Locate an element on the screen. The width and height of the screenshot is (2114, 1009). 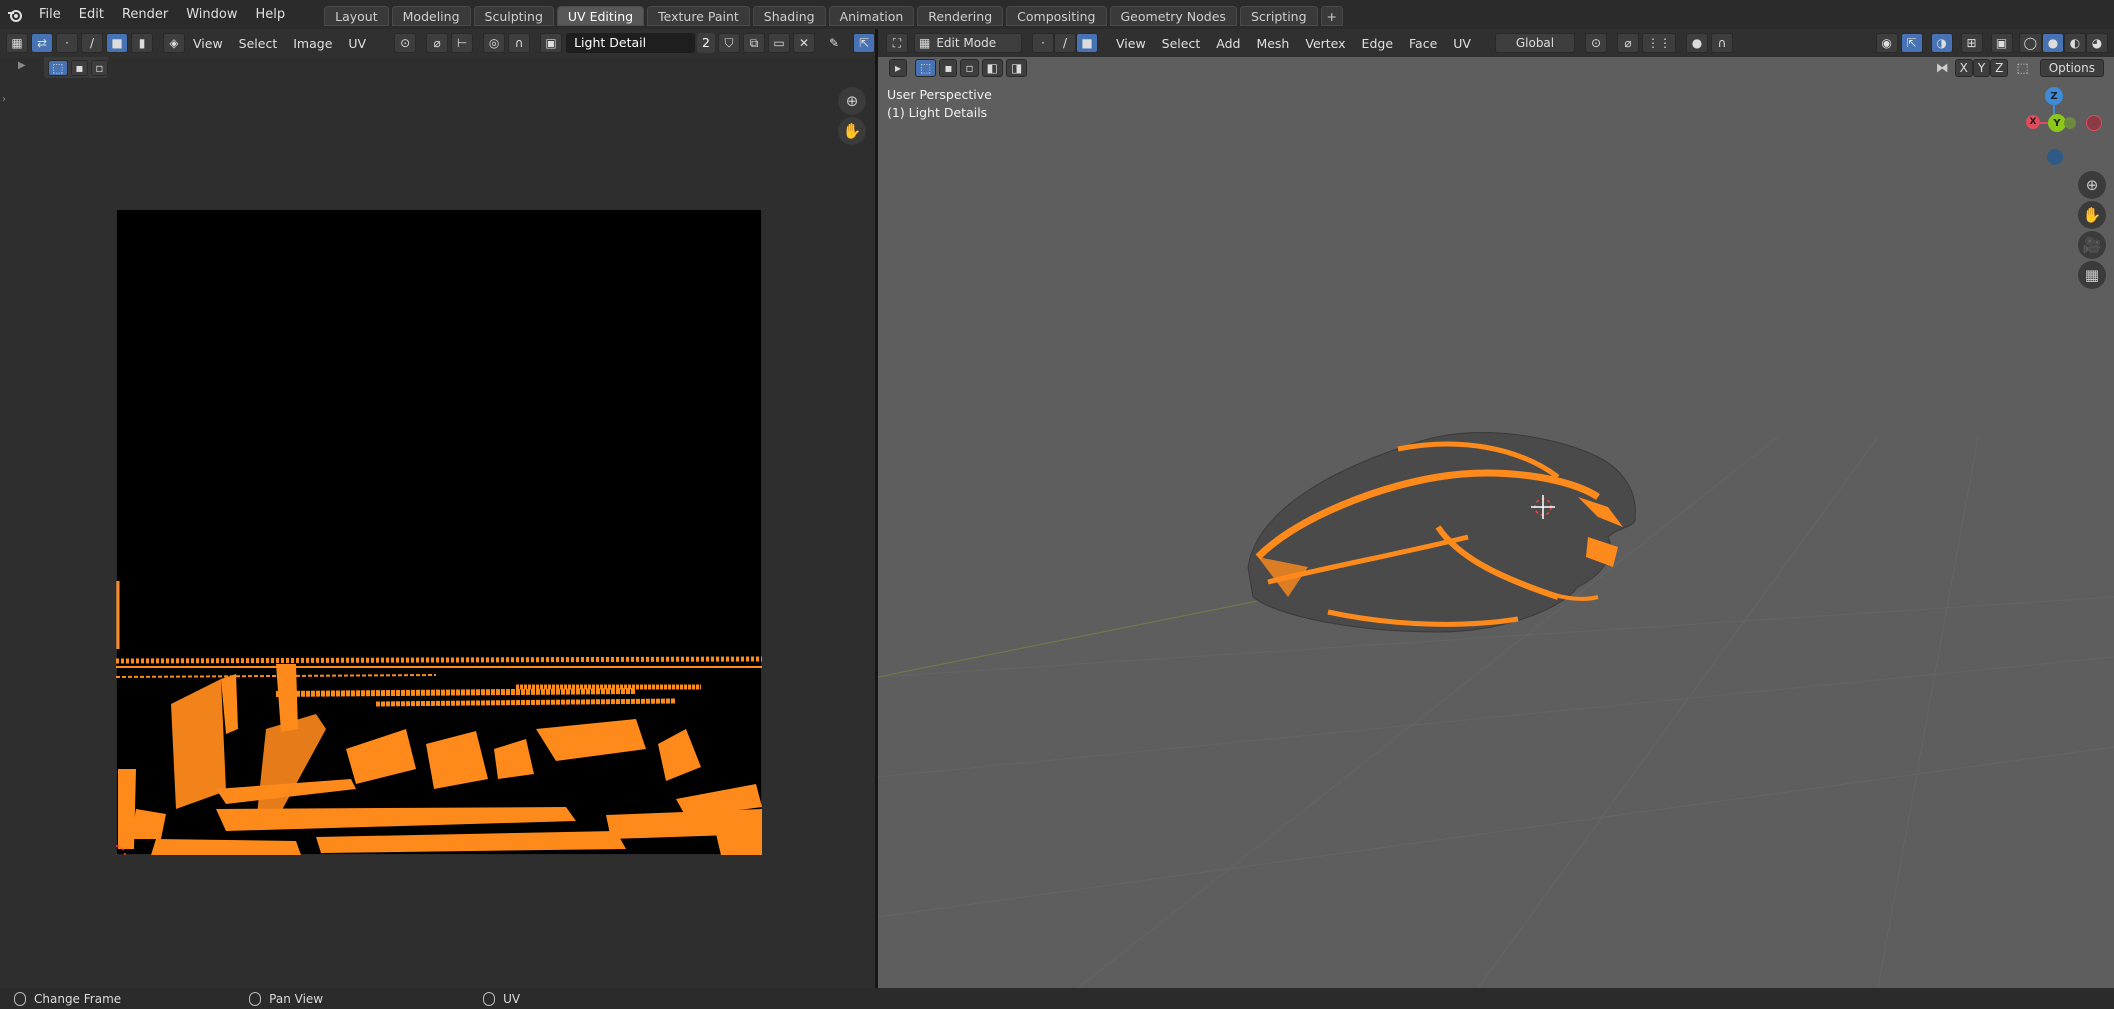
new-image-icon: ⧉ is located at coordinates (754, 43).